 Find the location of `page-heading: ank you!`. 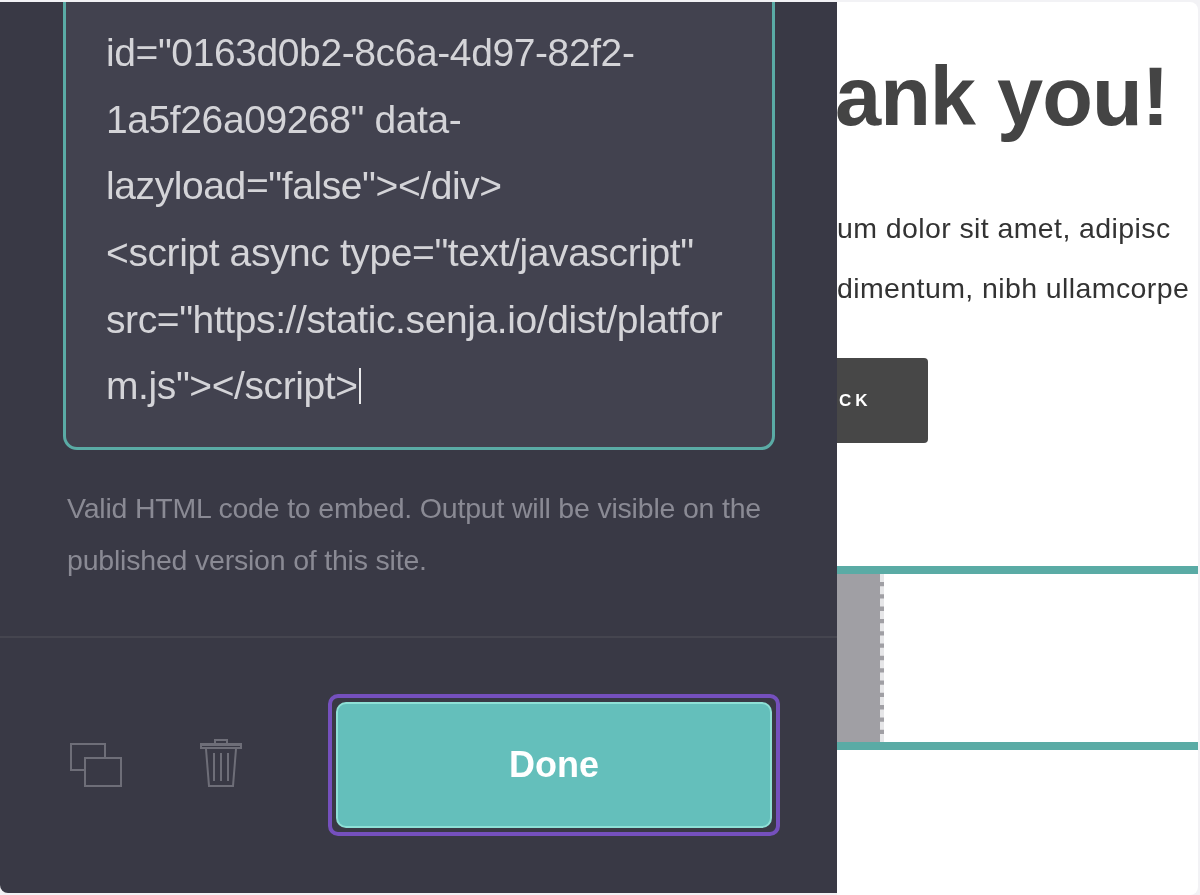

page-heading: ank you! is located at coordinates (1003, 97).